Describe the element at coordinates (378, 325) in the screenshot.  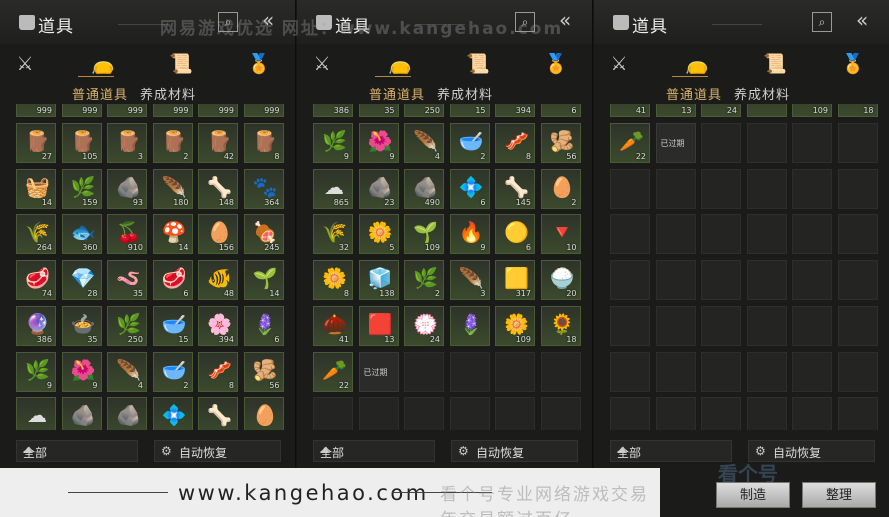
I see `item-slot: 🟥 13` at that location.